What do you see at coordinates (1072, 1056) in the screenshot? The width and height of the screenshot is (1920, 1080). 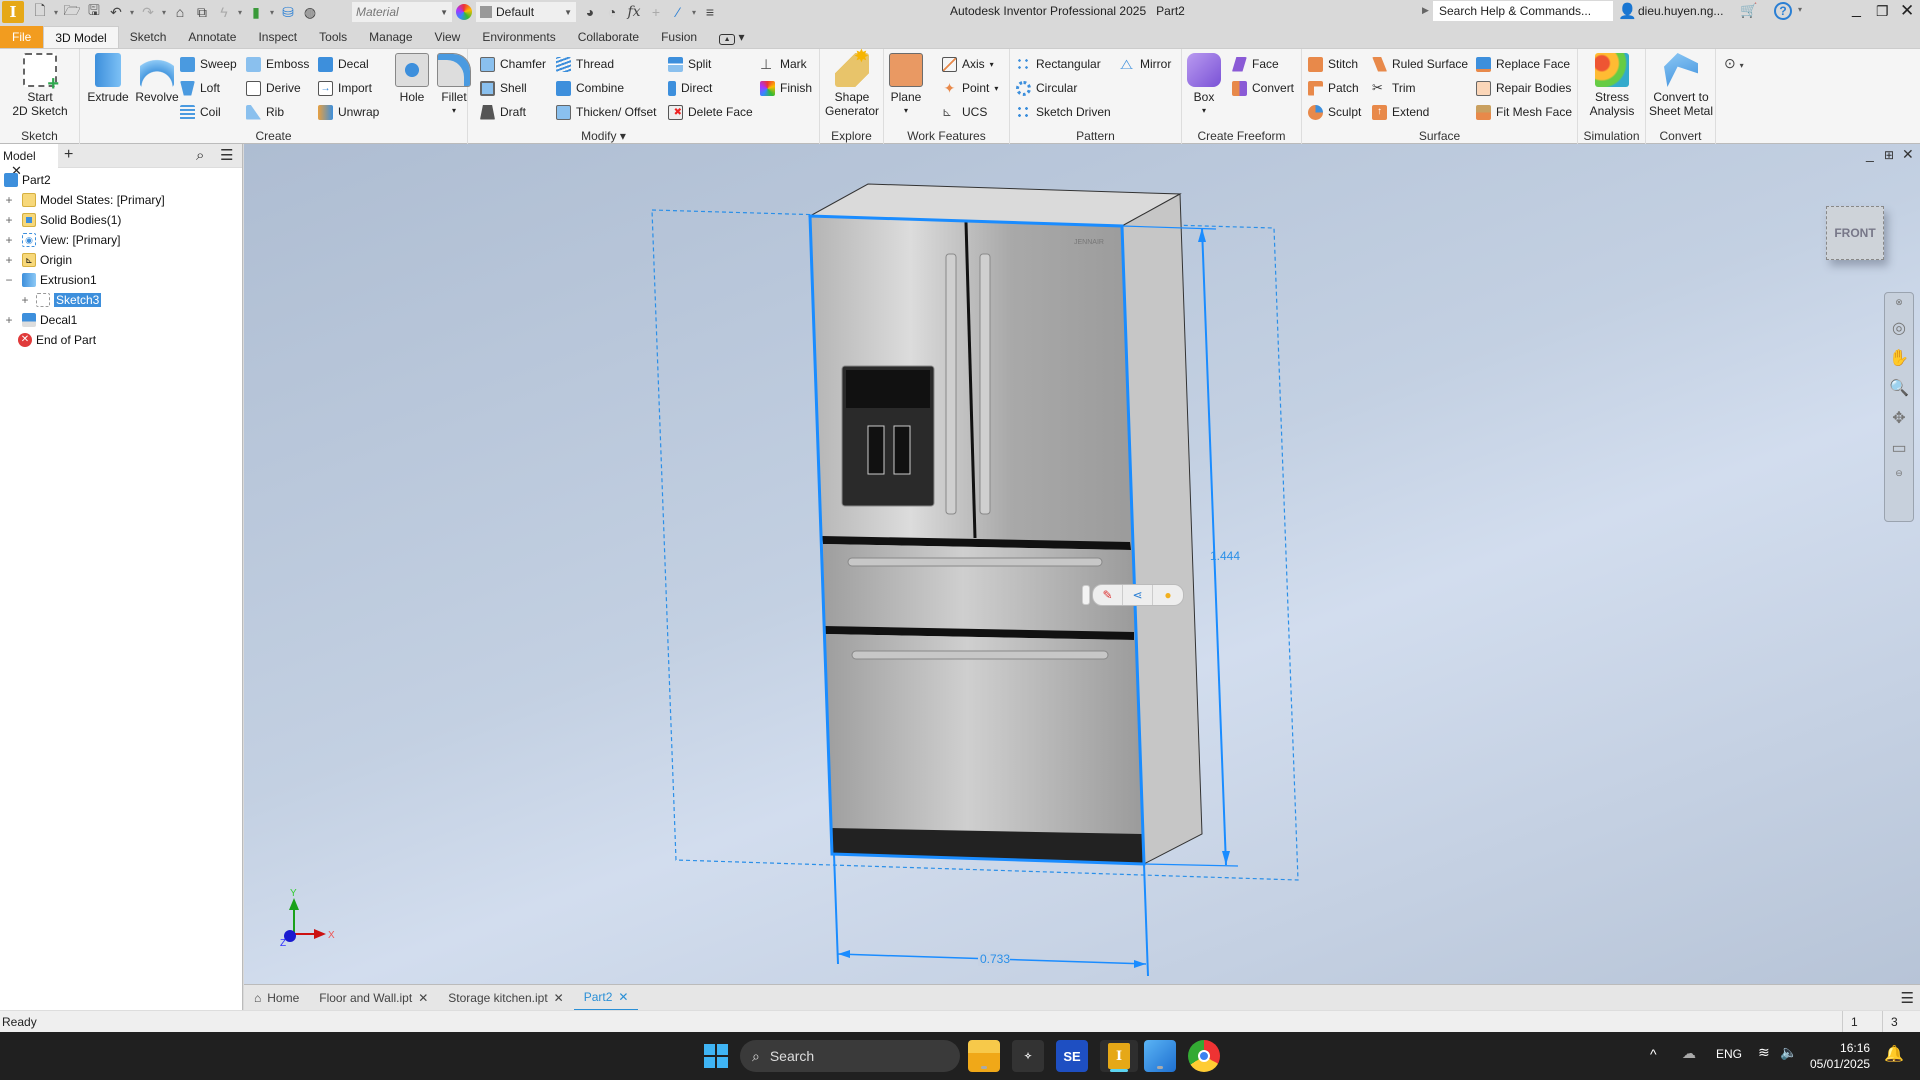 I see `solid-edge-icon: SE` at bounding box center [1072, 1056].